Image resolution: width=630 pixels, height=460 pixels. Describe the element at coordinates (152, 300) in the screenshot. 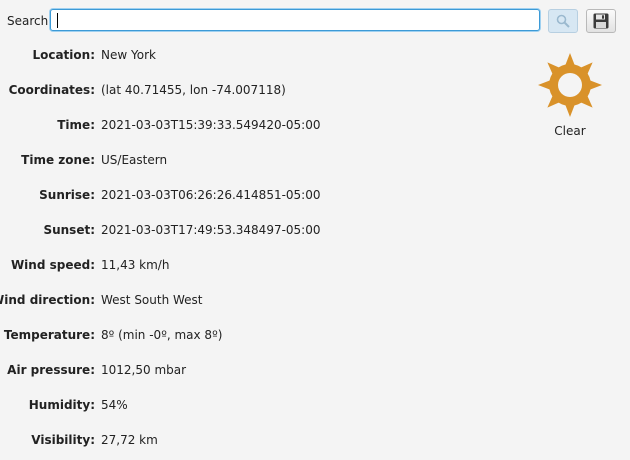

I see `detail-value: West South West` at that location.